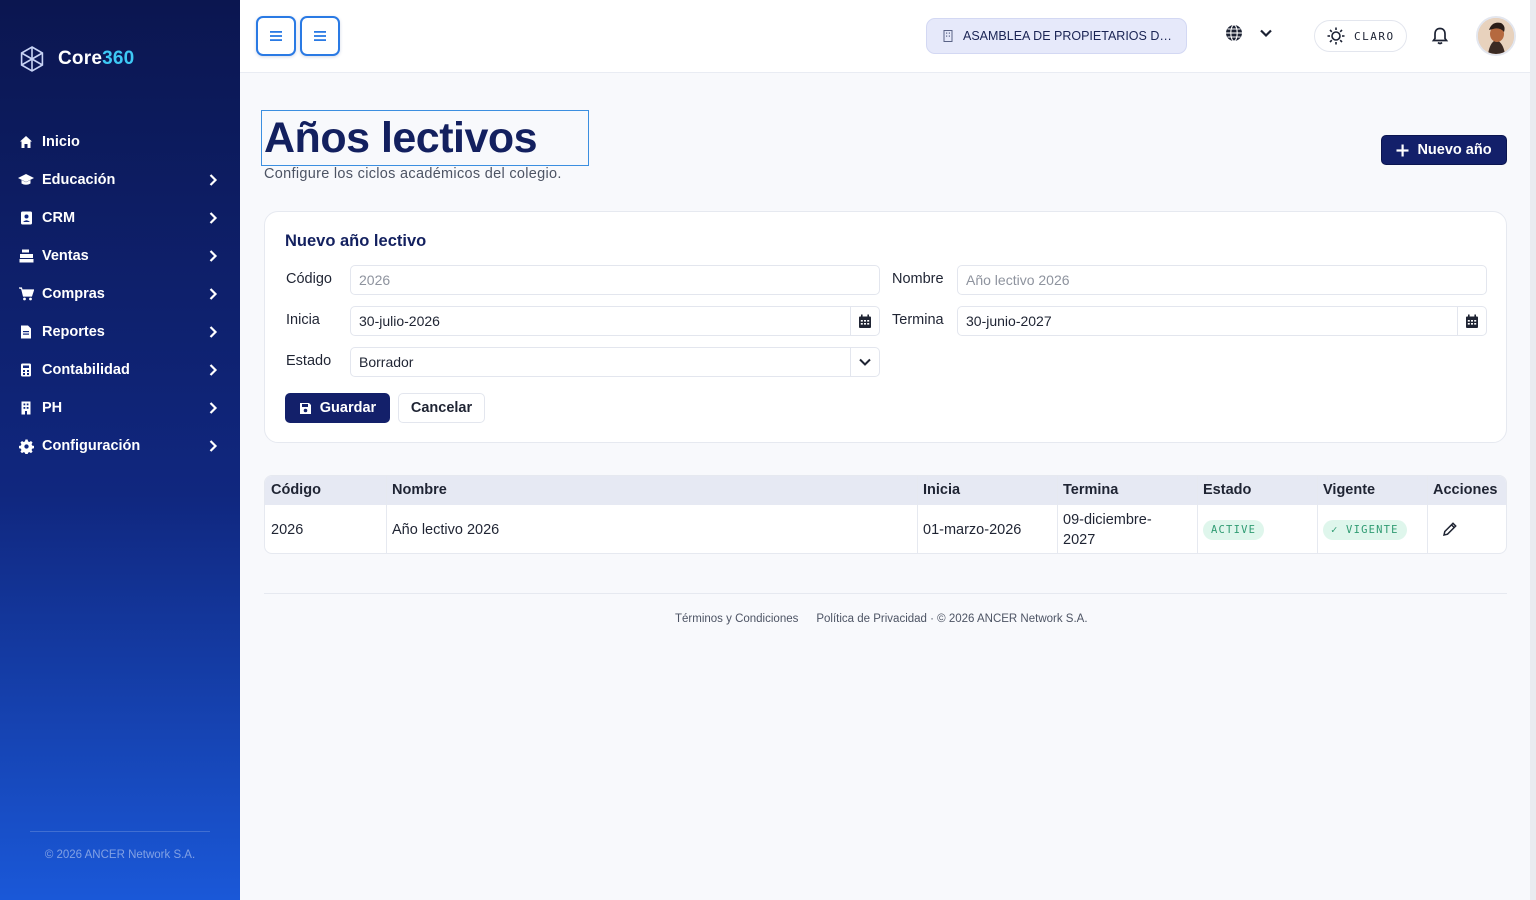 Image resolution: width=1536 pixels, height=900 pixels. Describe the element at coordinates (1465, 490) in the screenshot. I see `column-header-acciones: Acciones` at that location.